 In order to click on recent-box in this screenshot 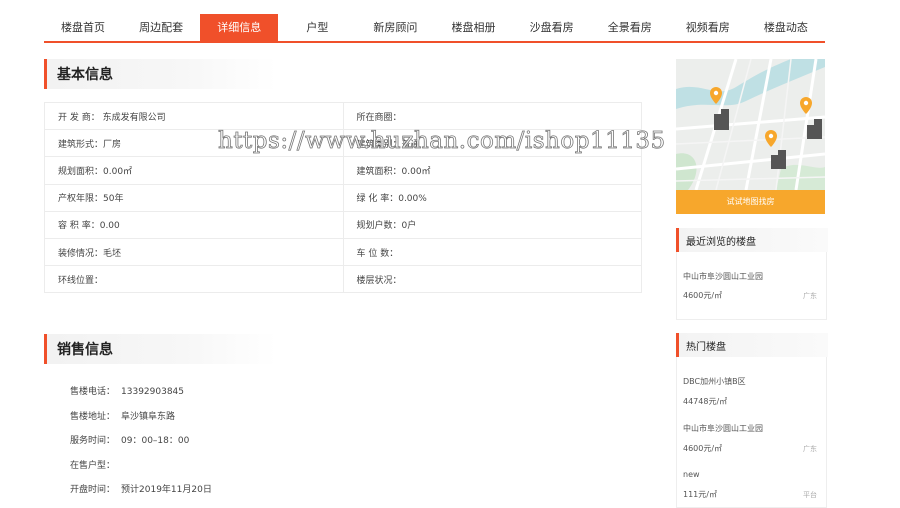, I will do `click(751, 286)`.